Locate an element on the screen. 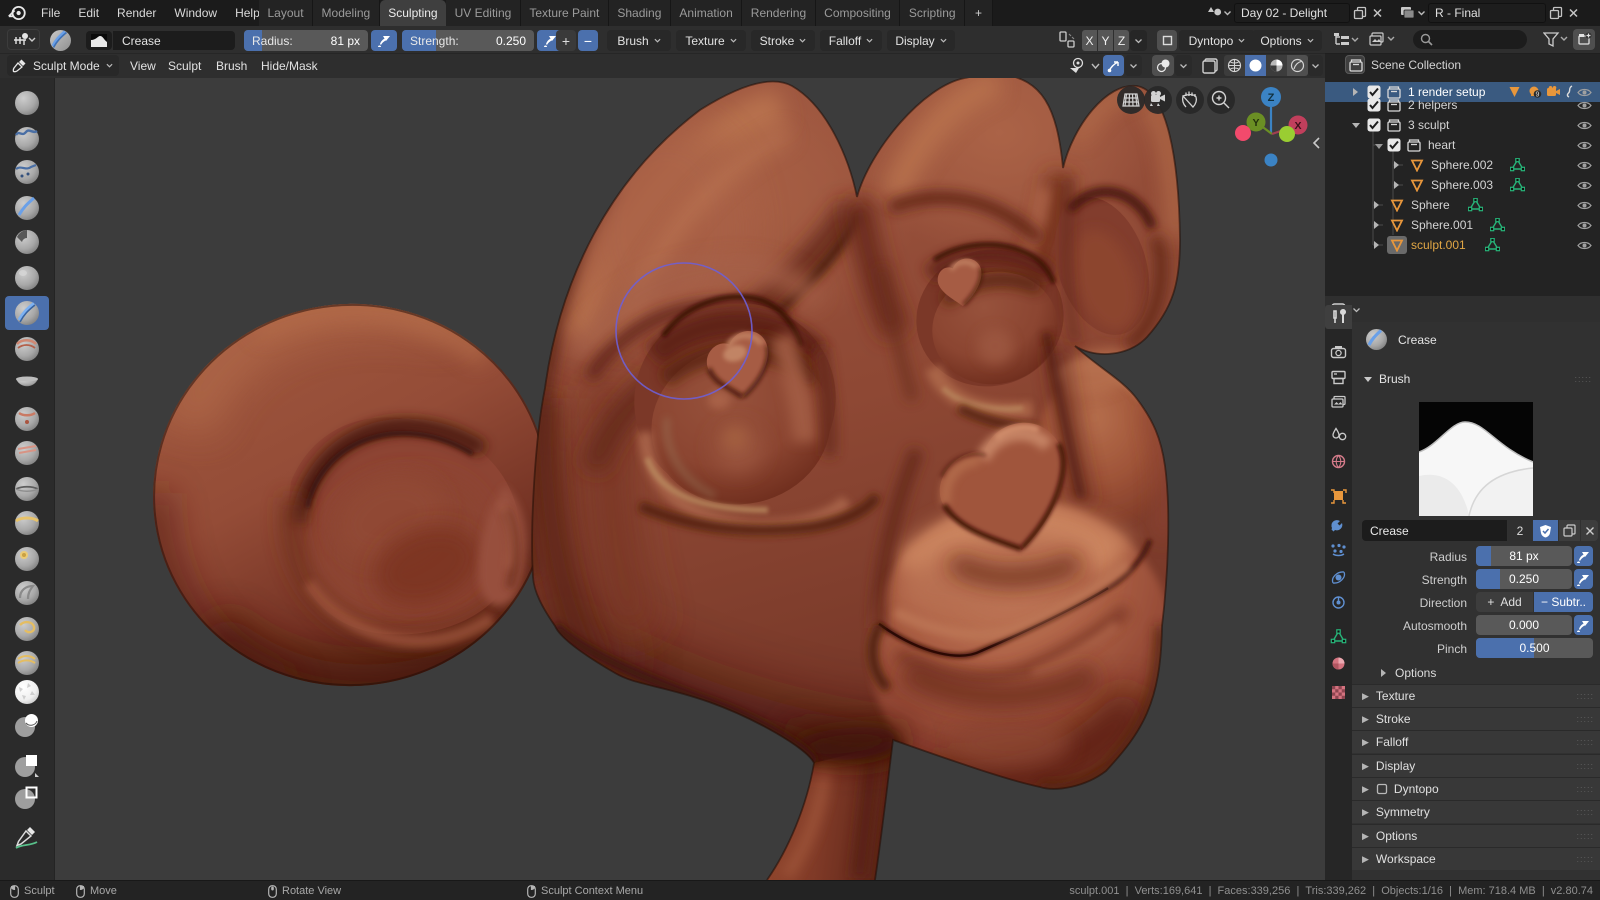 This screenshot has width=1600, height=900. svg-text: X is located at coordinates (1297, 126).